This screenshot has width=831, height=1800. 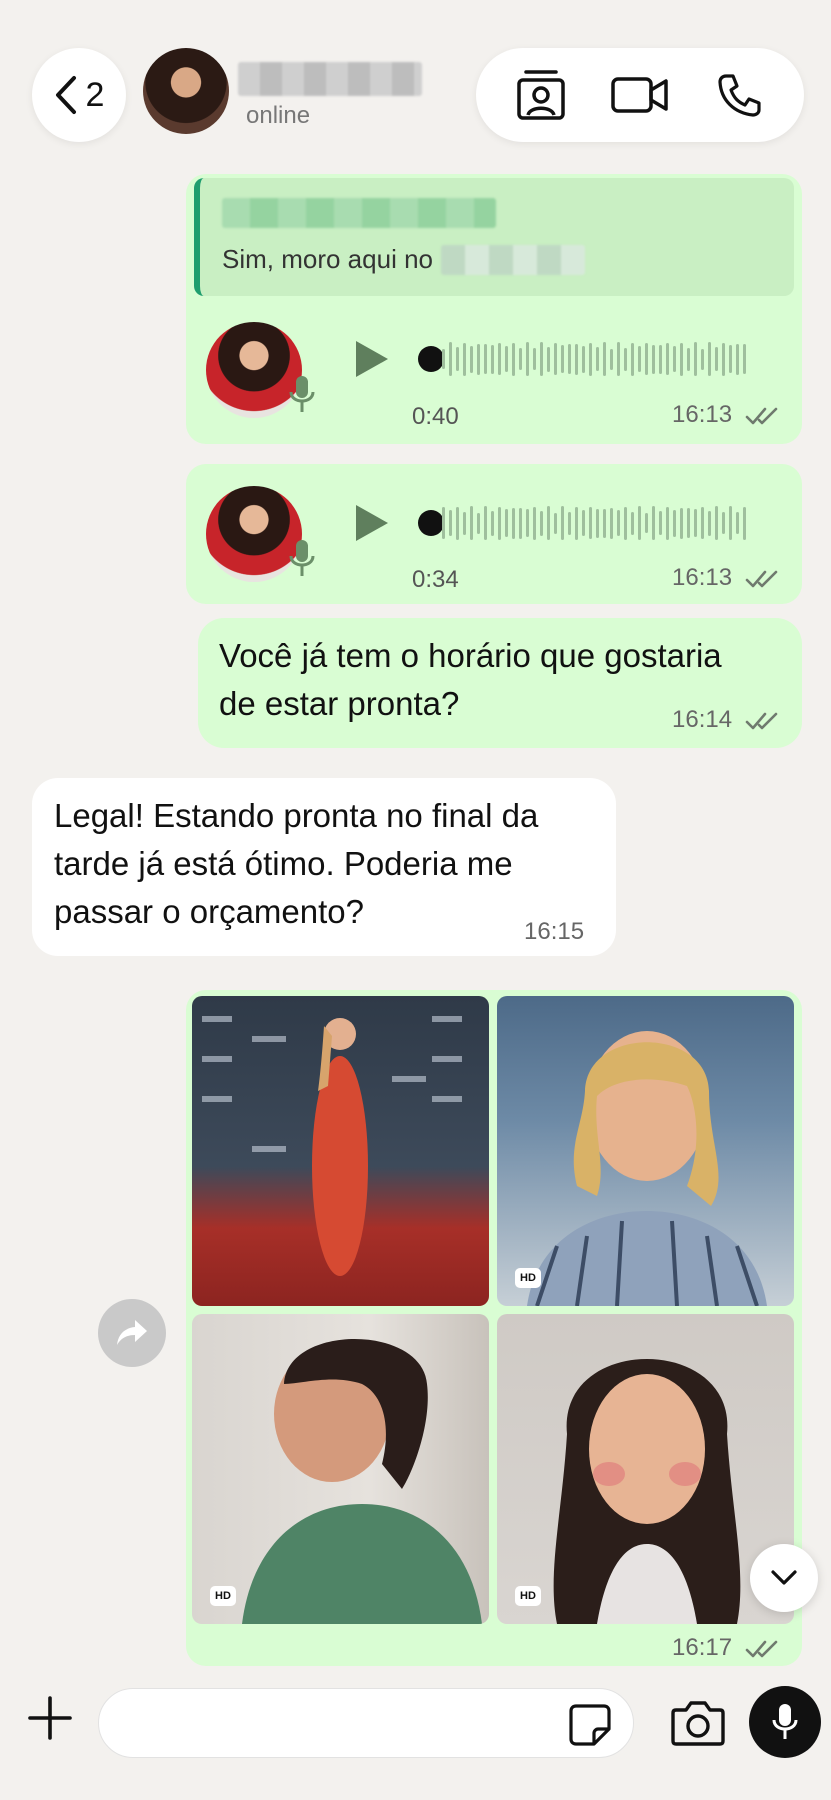 I want to click on scroll-to-bottom-button, so click(x=784, y=1578).